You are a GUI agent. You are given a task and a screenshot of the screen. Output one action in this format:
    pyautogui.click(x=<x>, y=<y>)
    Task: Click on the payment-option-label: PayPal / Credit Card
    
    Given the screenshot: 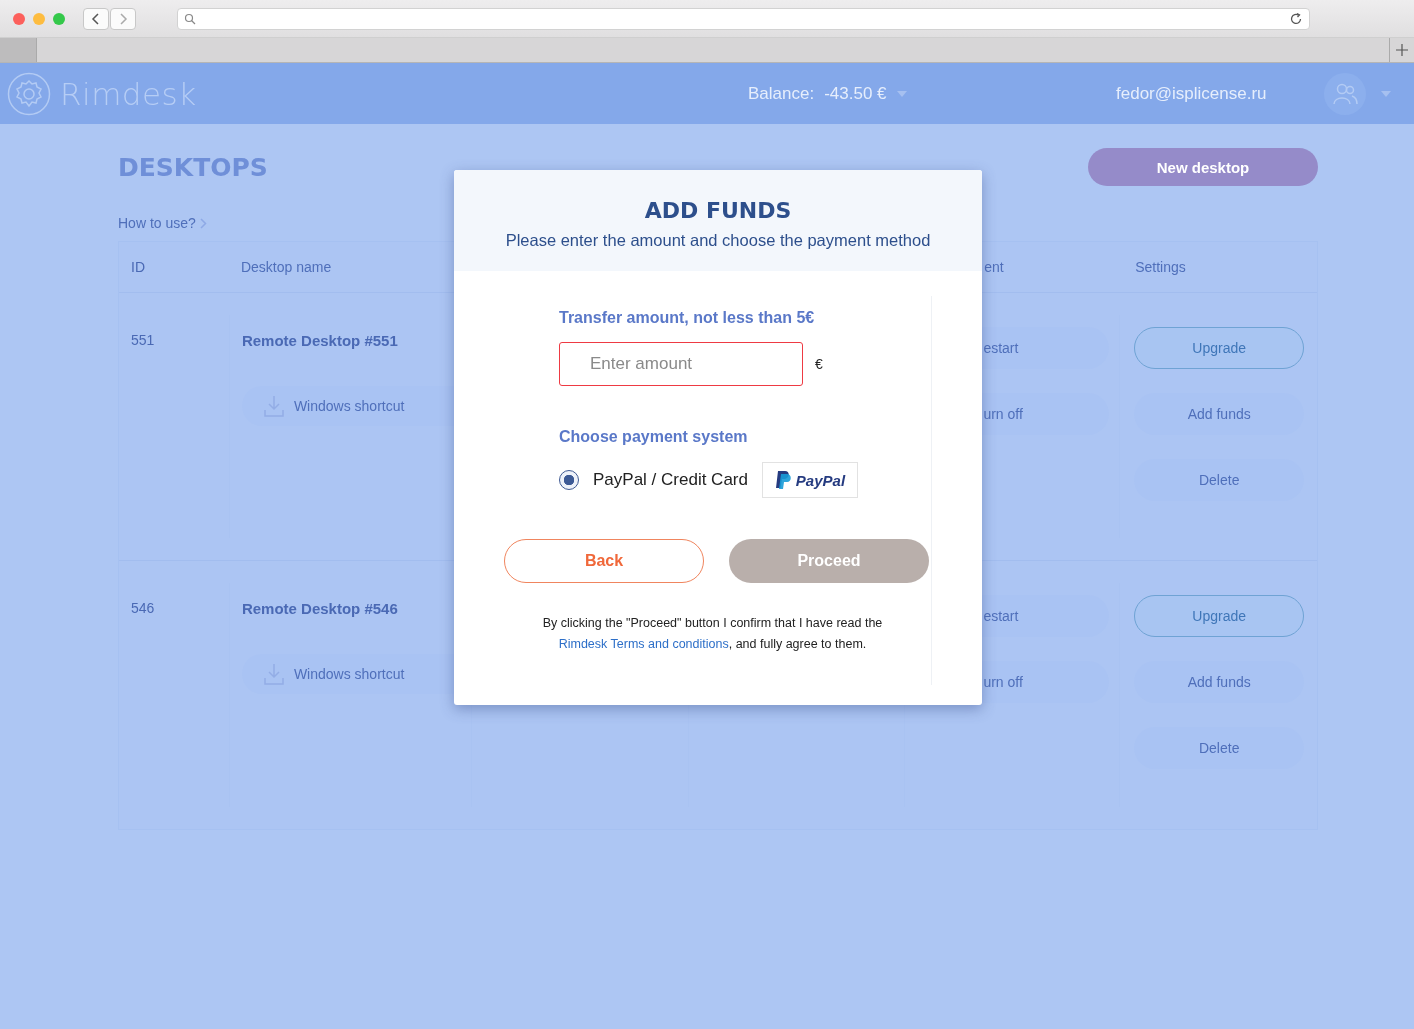 What is the action you would take?
    pyautogui.click(x=670, y=480)
    